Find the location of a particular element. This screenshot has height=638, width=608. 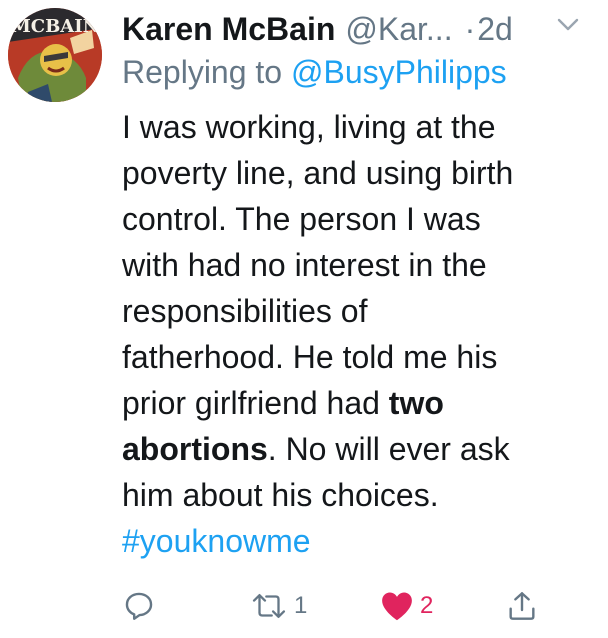

heart-icon is located at coordinates (397, 606).